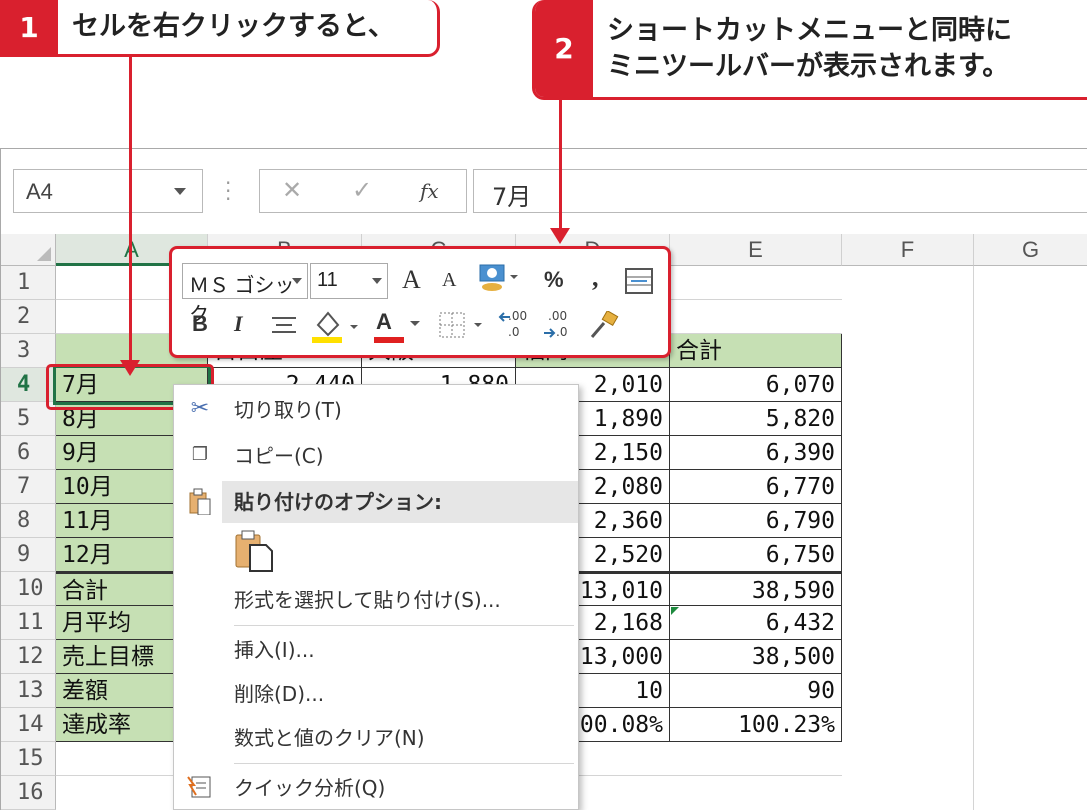  I want to click on quick-analysis-icon, so click(199, 787).